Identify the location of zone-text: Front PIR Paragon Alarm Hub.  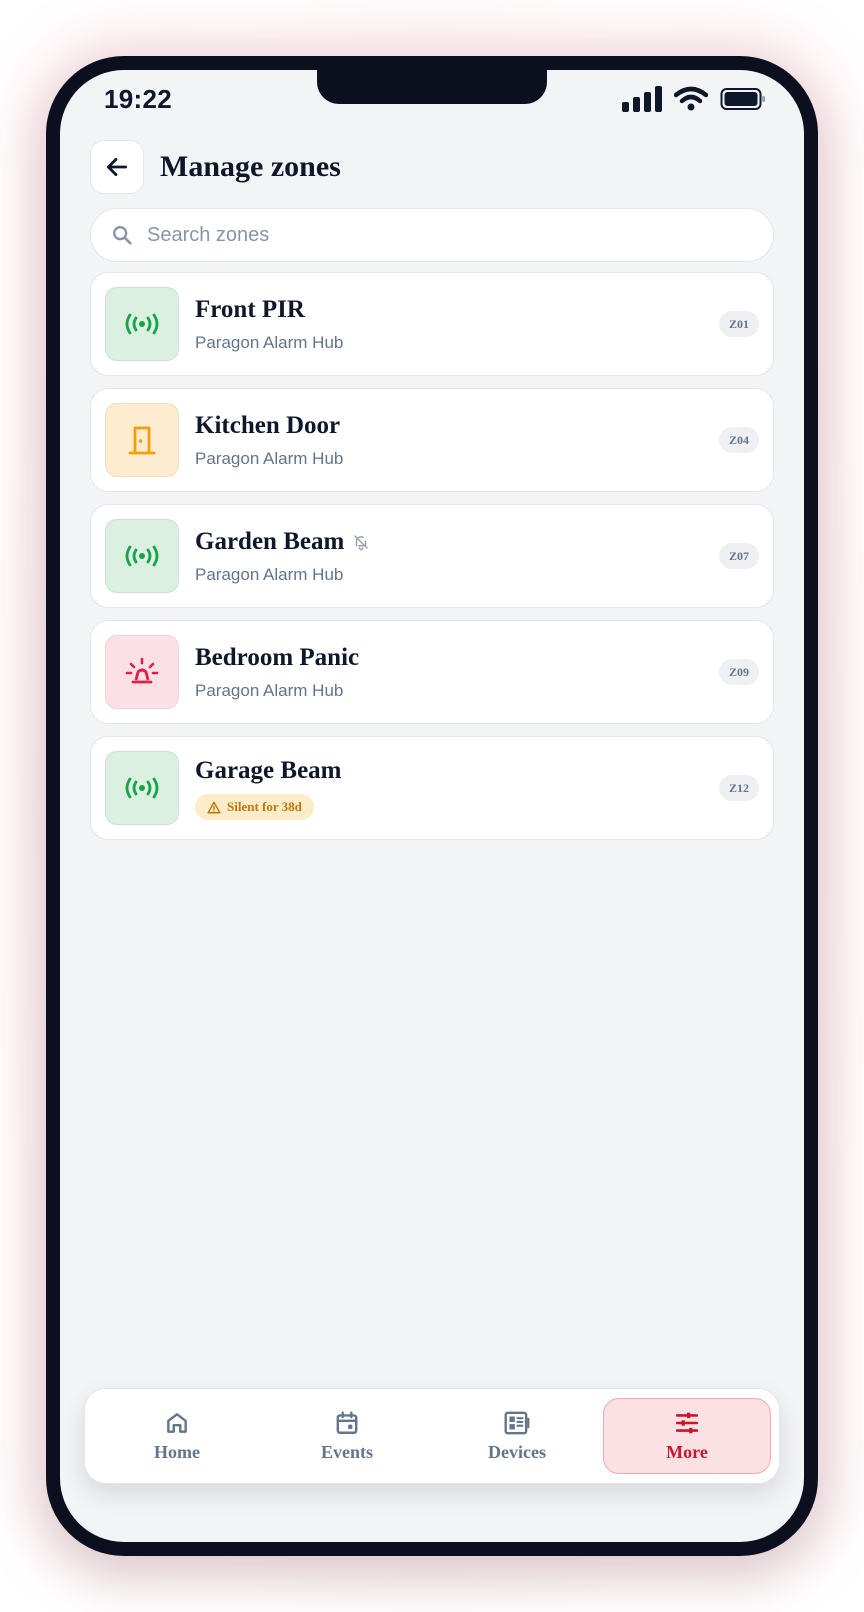
(269, 324).